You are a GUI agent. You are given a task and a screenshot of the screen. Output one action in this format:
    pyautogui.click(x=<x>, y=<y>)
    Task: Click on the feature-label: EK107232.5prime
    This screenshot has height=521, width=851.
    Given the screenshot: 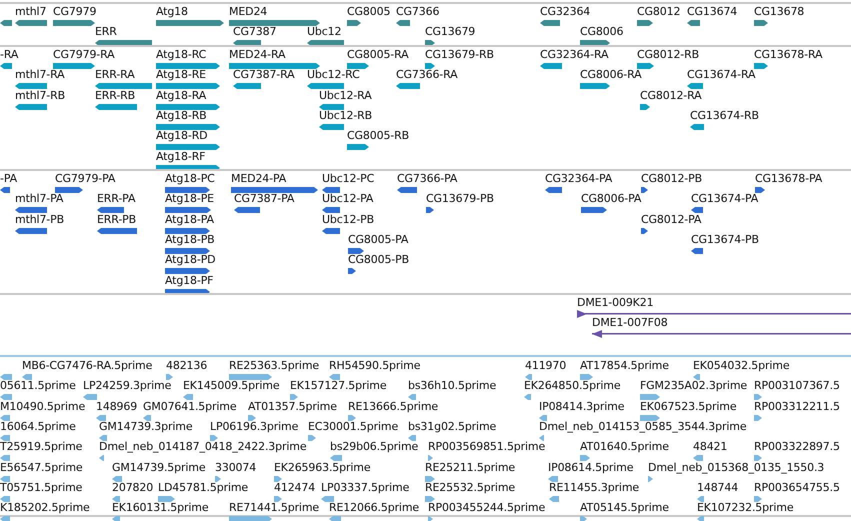 What is the action you would take?
    pyautogui.click(x=745, y=508)
    